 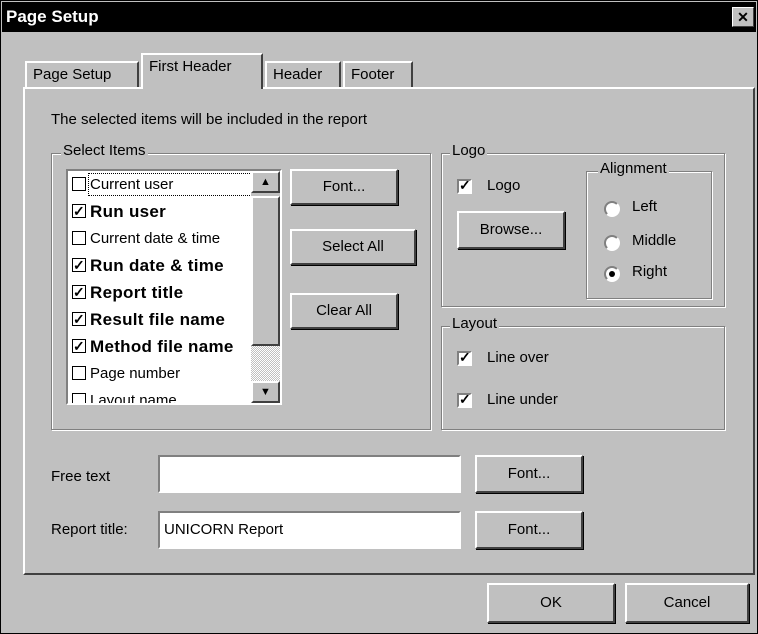 I want to click on close-button: ✕, so click(x=743, y=17).